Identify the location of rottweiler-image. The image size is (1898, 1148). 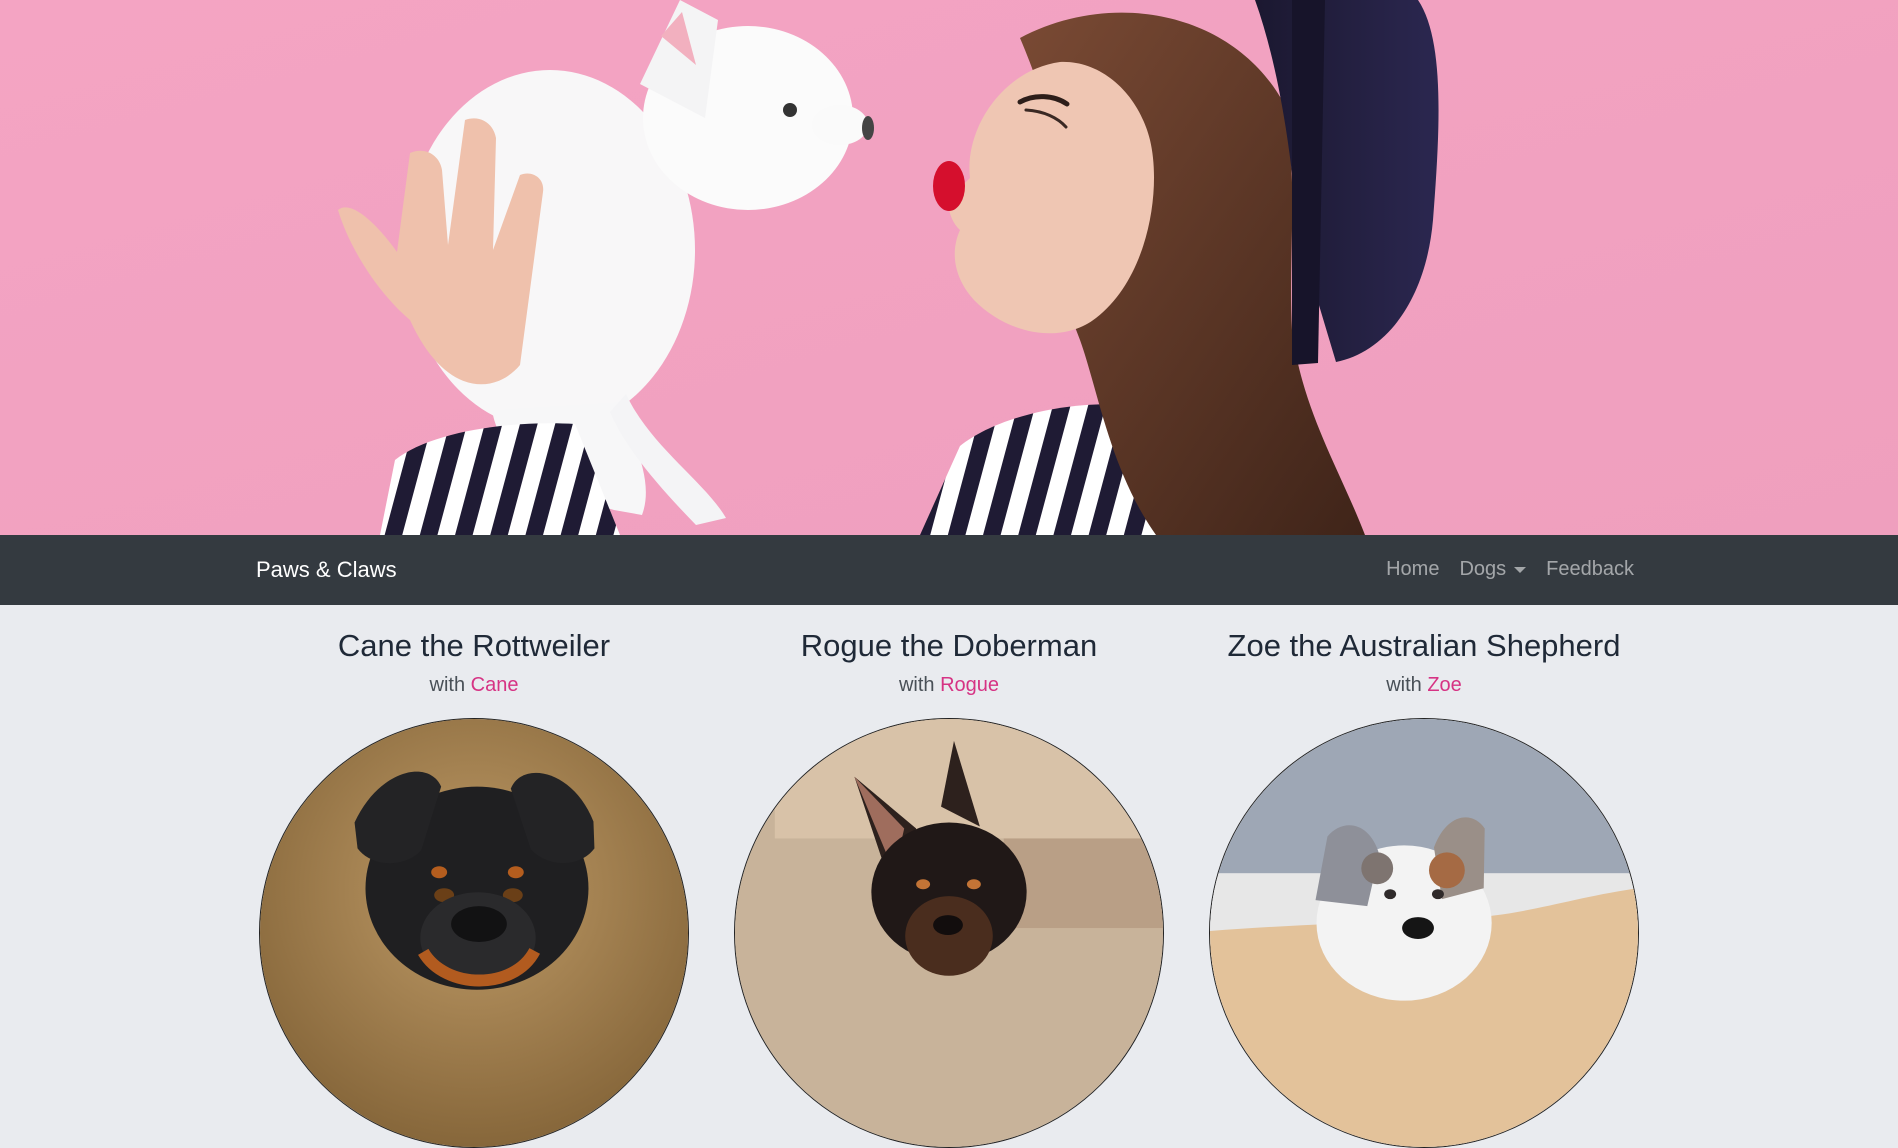
(474, 933).